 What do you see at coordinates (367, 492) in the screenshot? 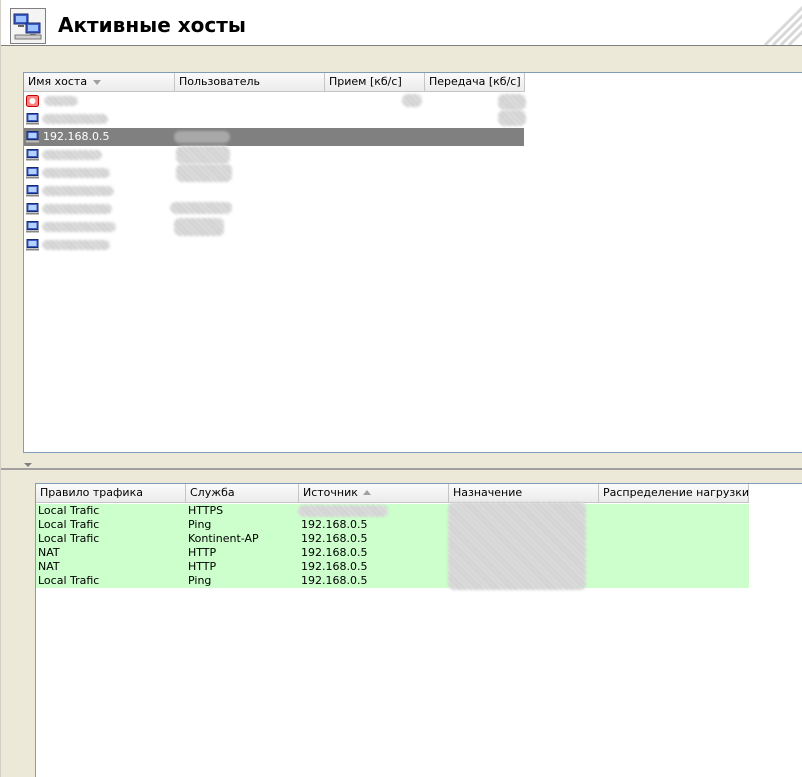
I see `sort-asc-icon` at bounding box center [367, 492].